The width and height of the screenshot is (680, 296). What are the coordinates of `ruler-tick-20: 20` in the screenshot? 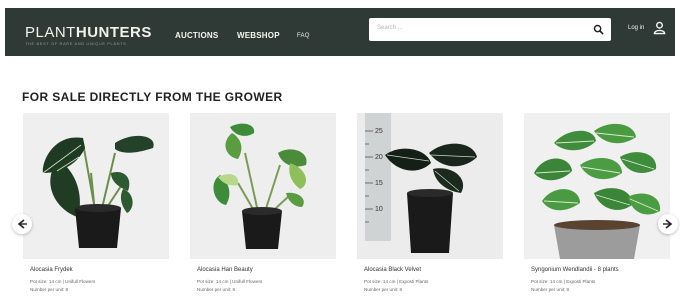 It's located at (379, 157).